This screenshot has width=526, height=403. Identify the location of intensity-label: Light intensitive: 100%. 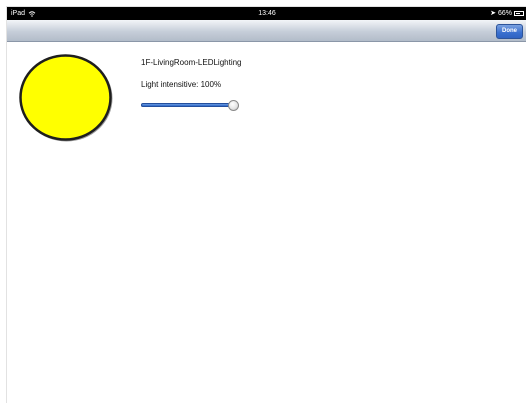
(181, 84).